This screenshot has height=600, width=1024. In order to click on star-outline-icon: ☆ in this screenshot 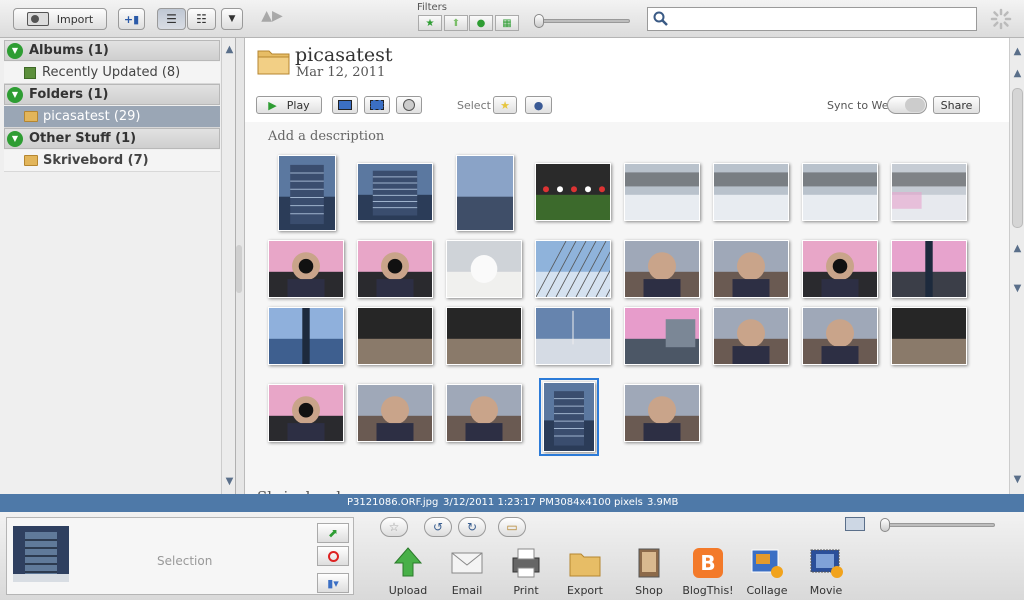, I will do `click(394, 527)`.